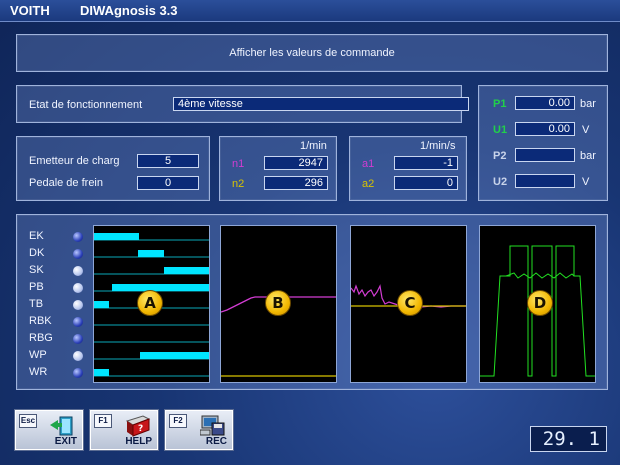  I want to click on u1-label: U1, so click(500, 130).